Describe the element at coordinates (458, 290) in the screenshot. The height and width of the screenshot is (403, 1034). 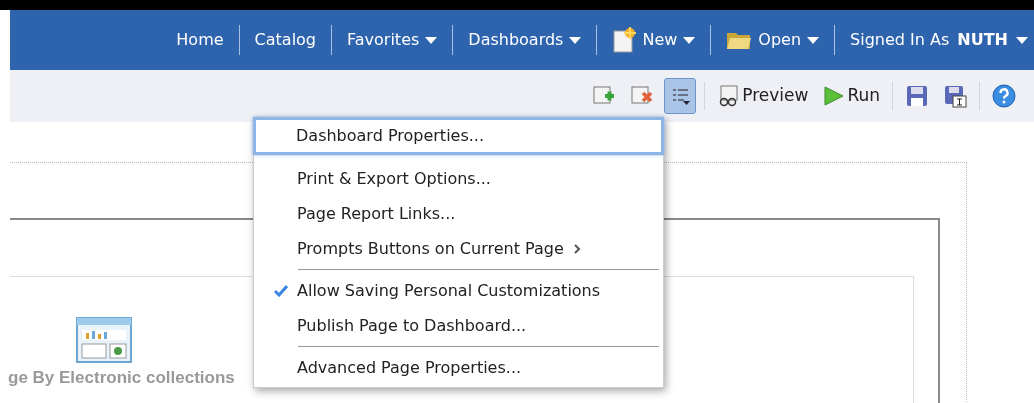
I see `menu-item: Allow Saving Personal Customizations` at that location.